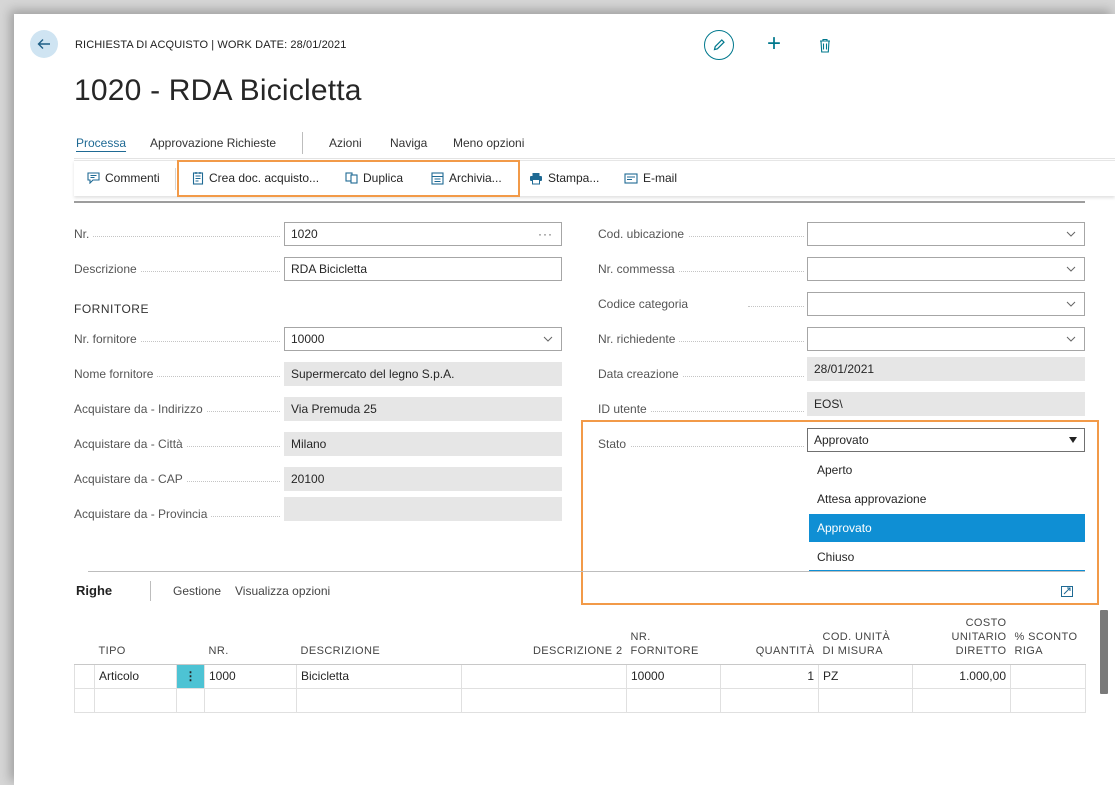 The height and width of the screenshot is (785, 1115). What do you see at coordinates (302, 143) in the screenshot?
I see `action-separator` at bounding box center [302, 143].